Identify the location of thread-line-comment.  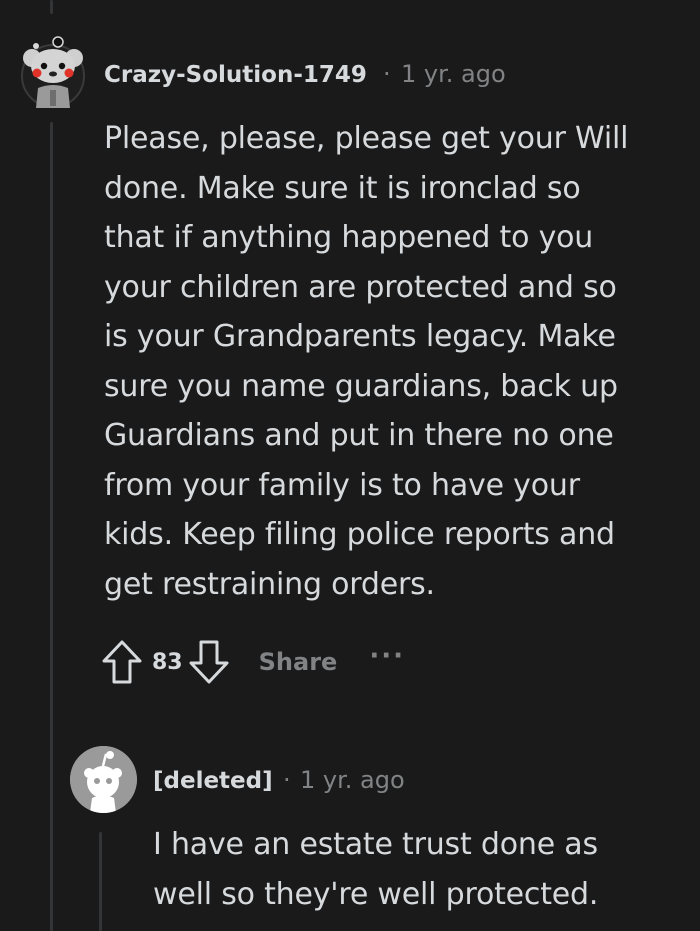
(51, 526).